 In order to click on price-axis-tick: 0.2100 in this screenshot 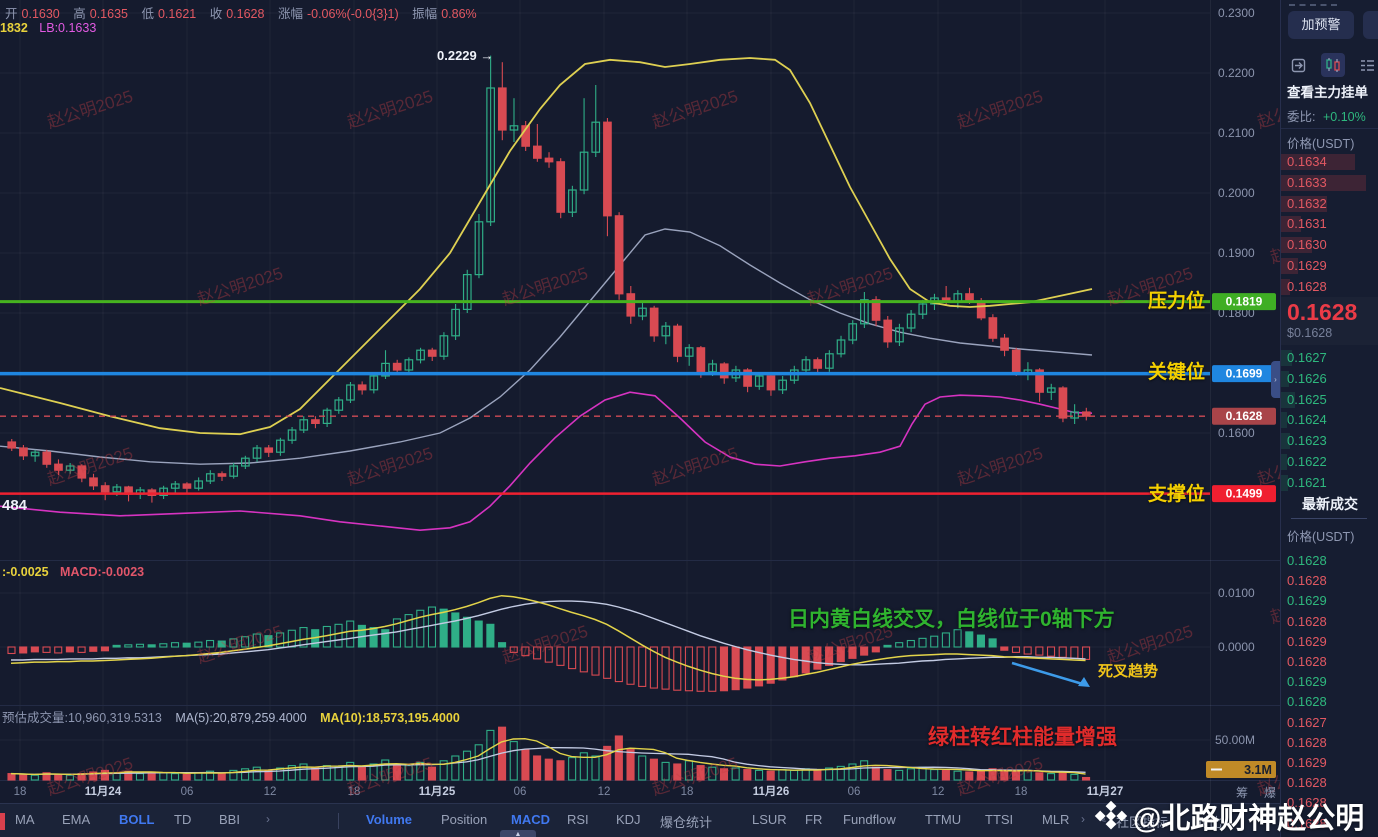, I will do `click(1236, 133)`.